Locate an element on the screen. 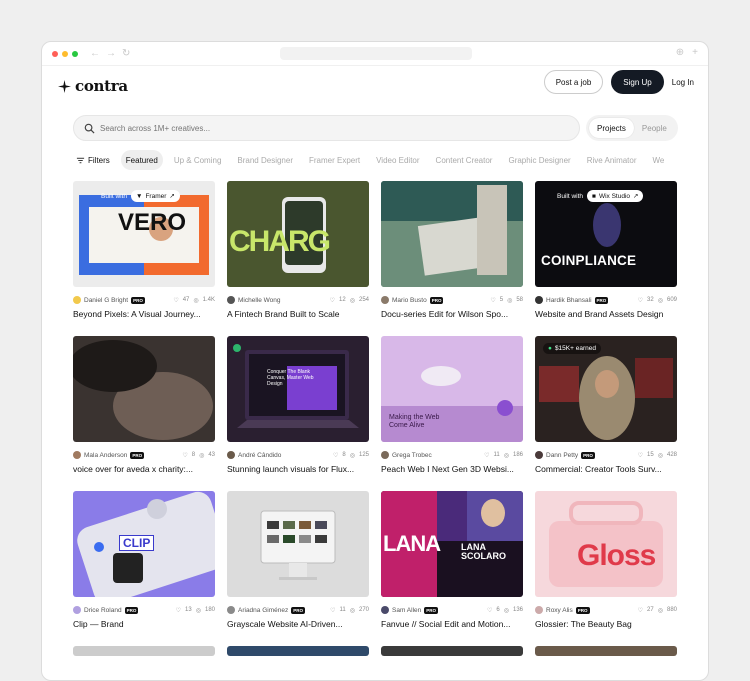 Image resolution: width=750 pixels, height=681 pixels. filter-chip-framer-expert: Framer Expert is located at coordinates (334, 160).